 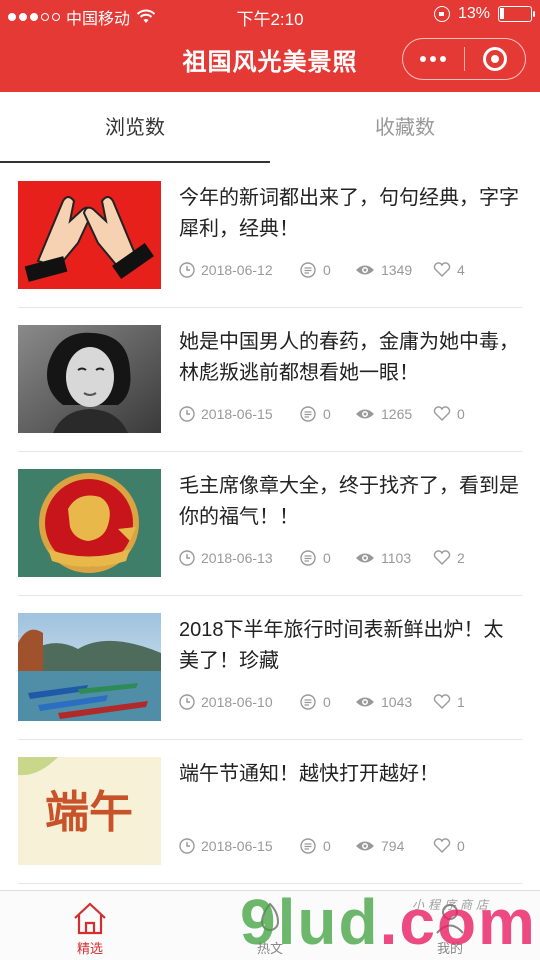 What do you see at coordinates (396, 558) in the screenshot?
I see `view-count: 1103` at bounding box center [396, 558].